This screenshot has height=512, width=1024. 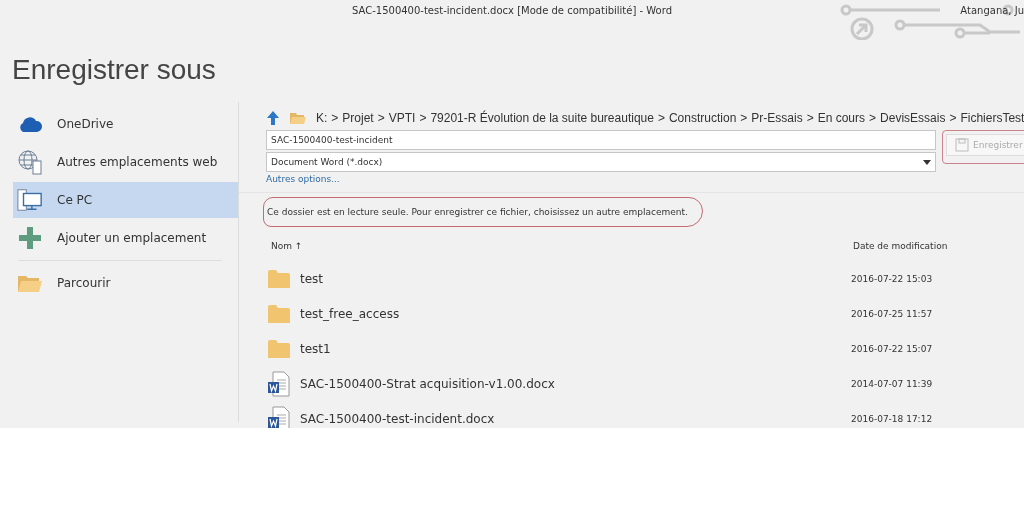 I want to click on path-segment: Construction, so click(x=702, y=118).